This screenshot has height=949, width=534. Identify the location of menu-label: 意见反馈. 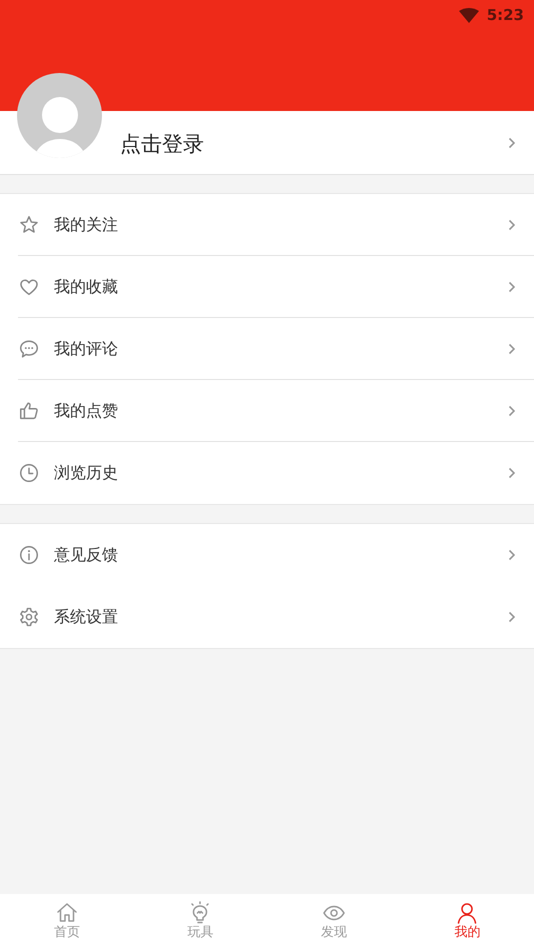
(86, 555).